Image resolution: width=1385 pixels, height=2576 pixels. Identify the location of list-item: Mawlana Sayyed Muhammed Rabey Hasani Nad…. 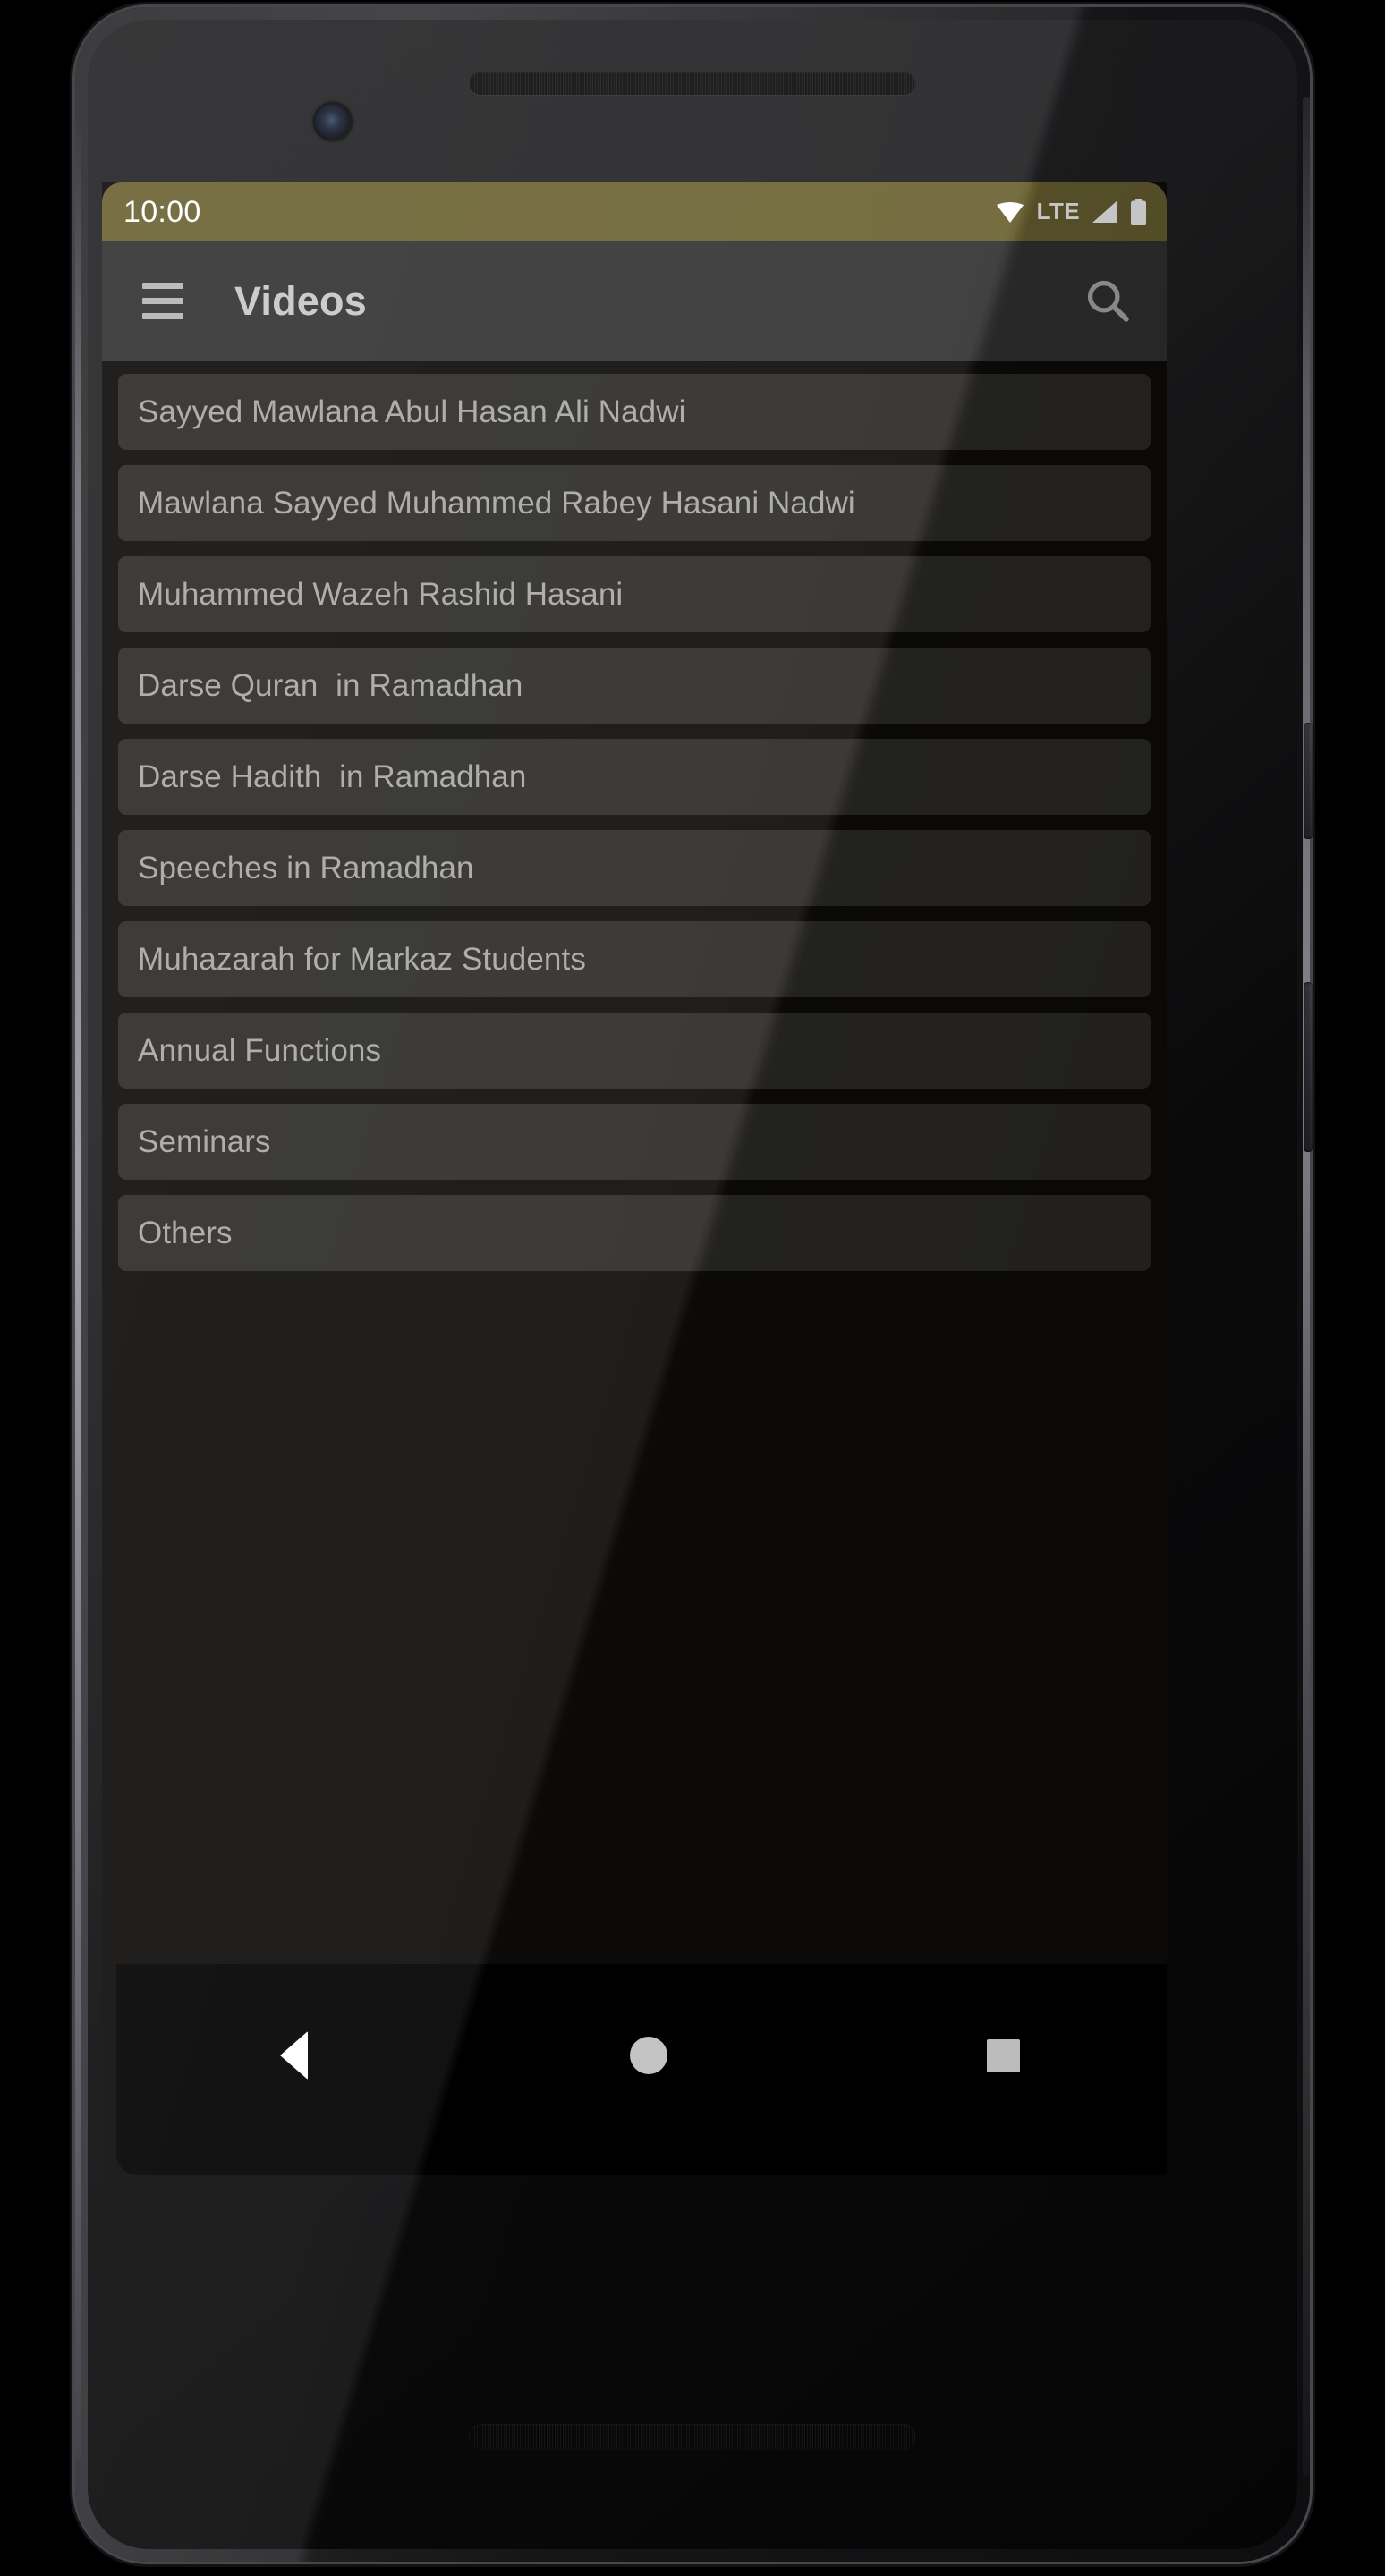
(634, 503).